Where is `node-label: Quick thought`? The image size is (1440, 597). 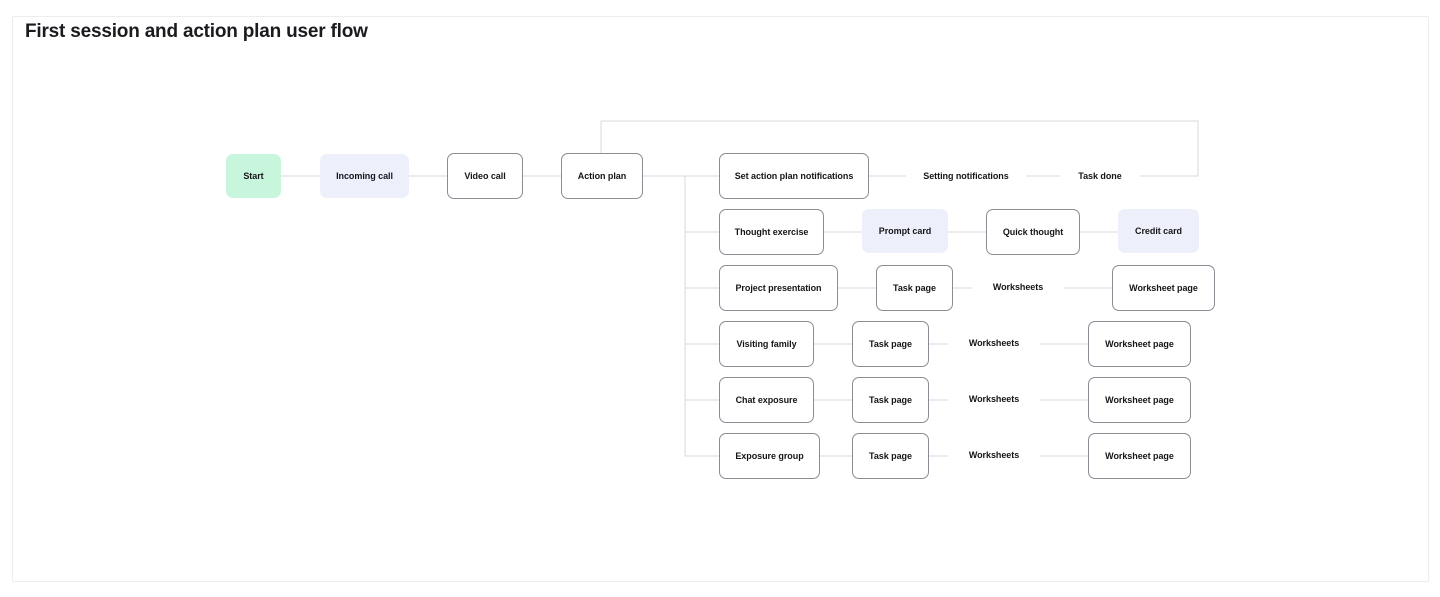
node-label: Quick thought is located at coordinates (1033, 231).